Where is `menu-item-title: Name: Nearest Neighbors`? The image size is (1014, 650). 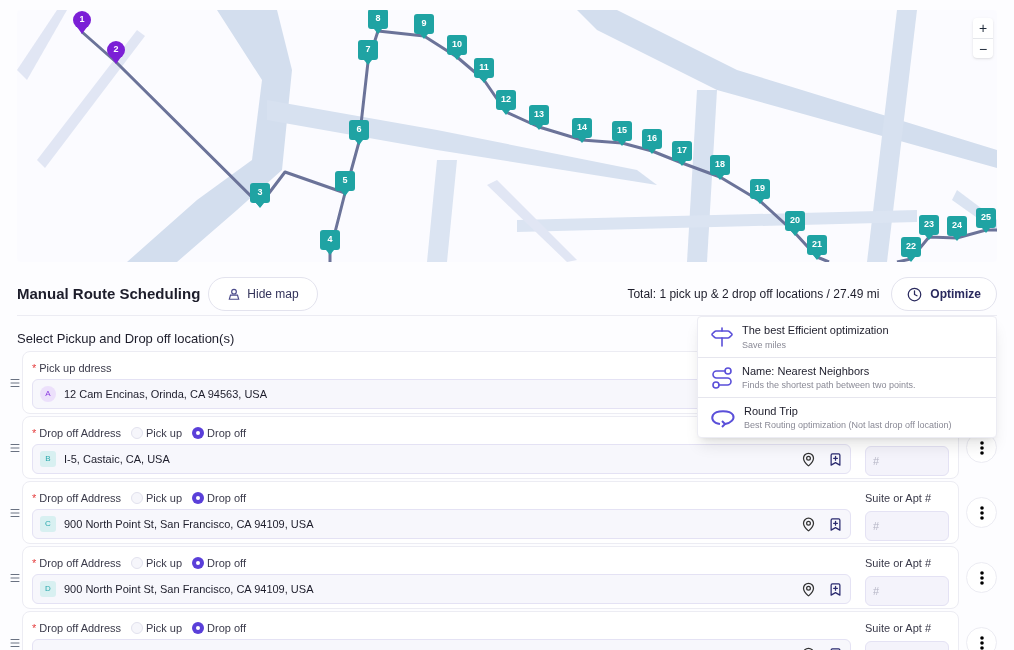
menu-item-title: Name: Nearest Neighbors is located at coordinates (806, 371).